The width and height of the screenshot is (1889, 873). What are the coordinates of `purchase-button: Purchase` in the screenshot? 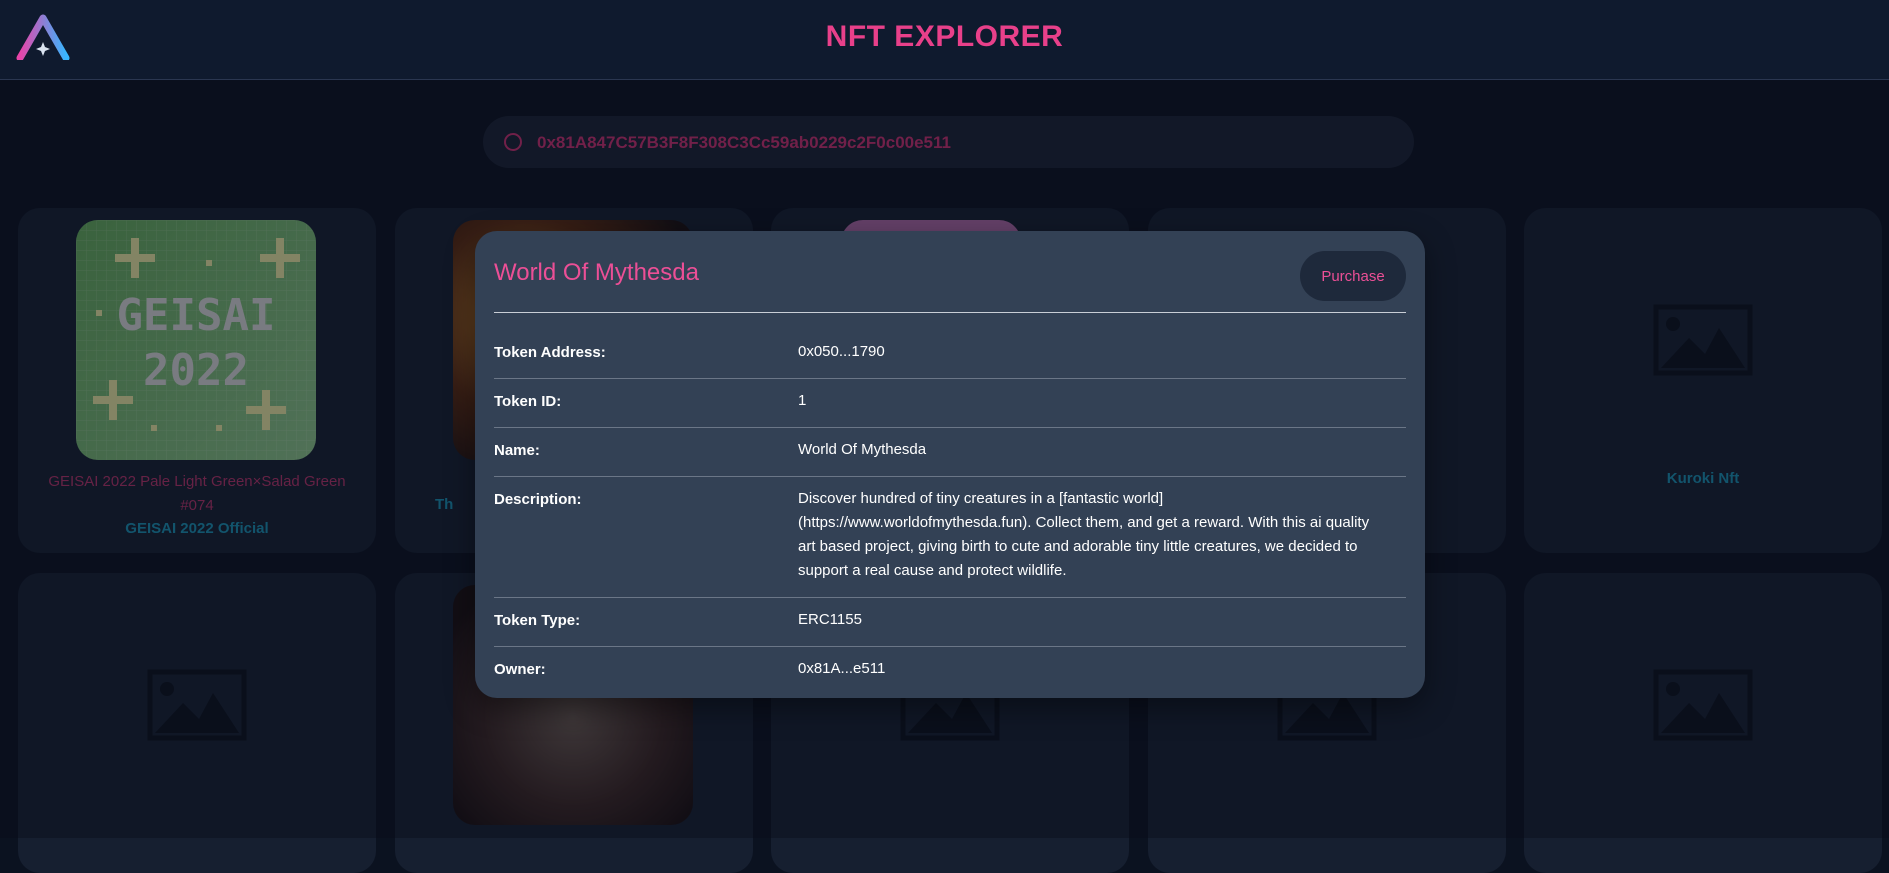 It's located at (1353, 276).